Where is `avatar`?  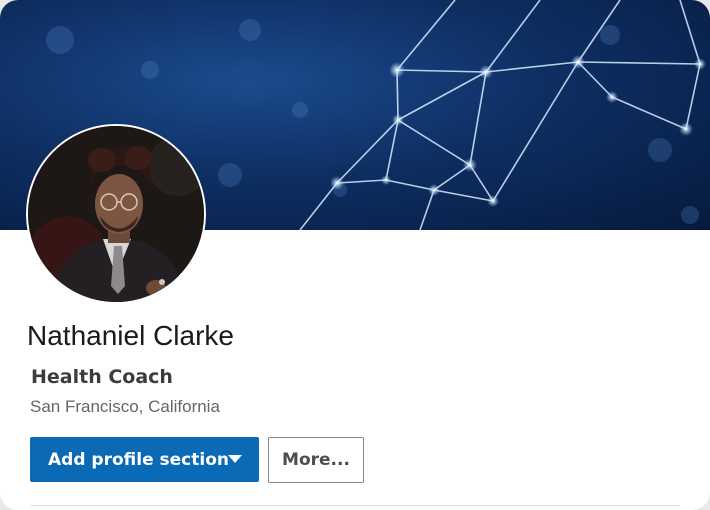
avatar is located at coordinates (116, 214).